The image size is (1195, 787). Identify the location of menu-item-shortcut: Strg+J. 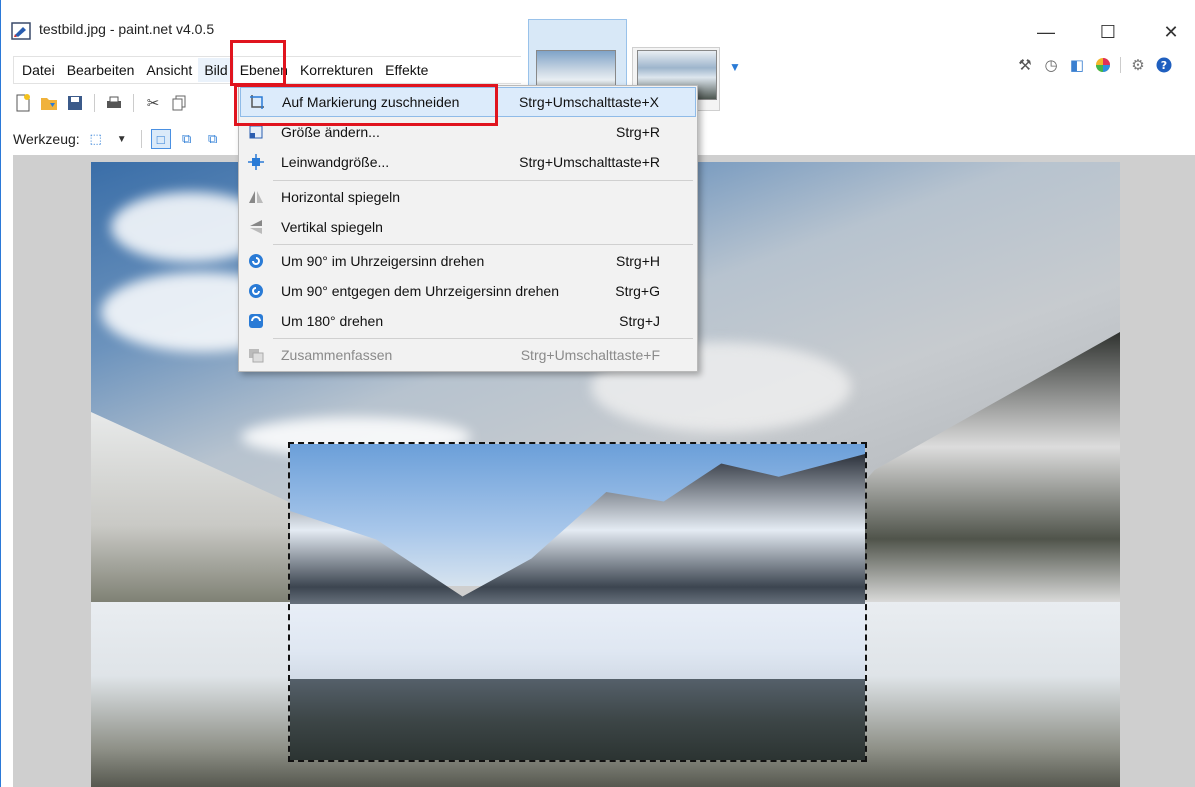
(639, 321).